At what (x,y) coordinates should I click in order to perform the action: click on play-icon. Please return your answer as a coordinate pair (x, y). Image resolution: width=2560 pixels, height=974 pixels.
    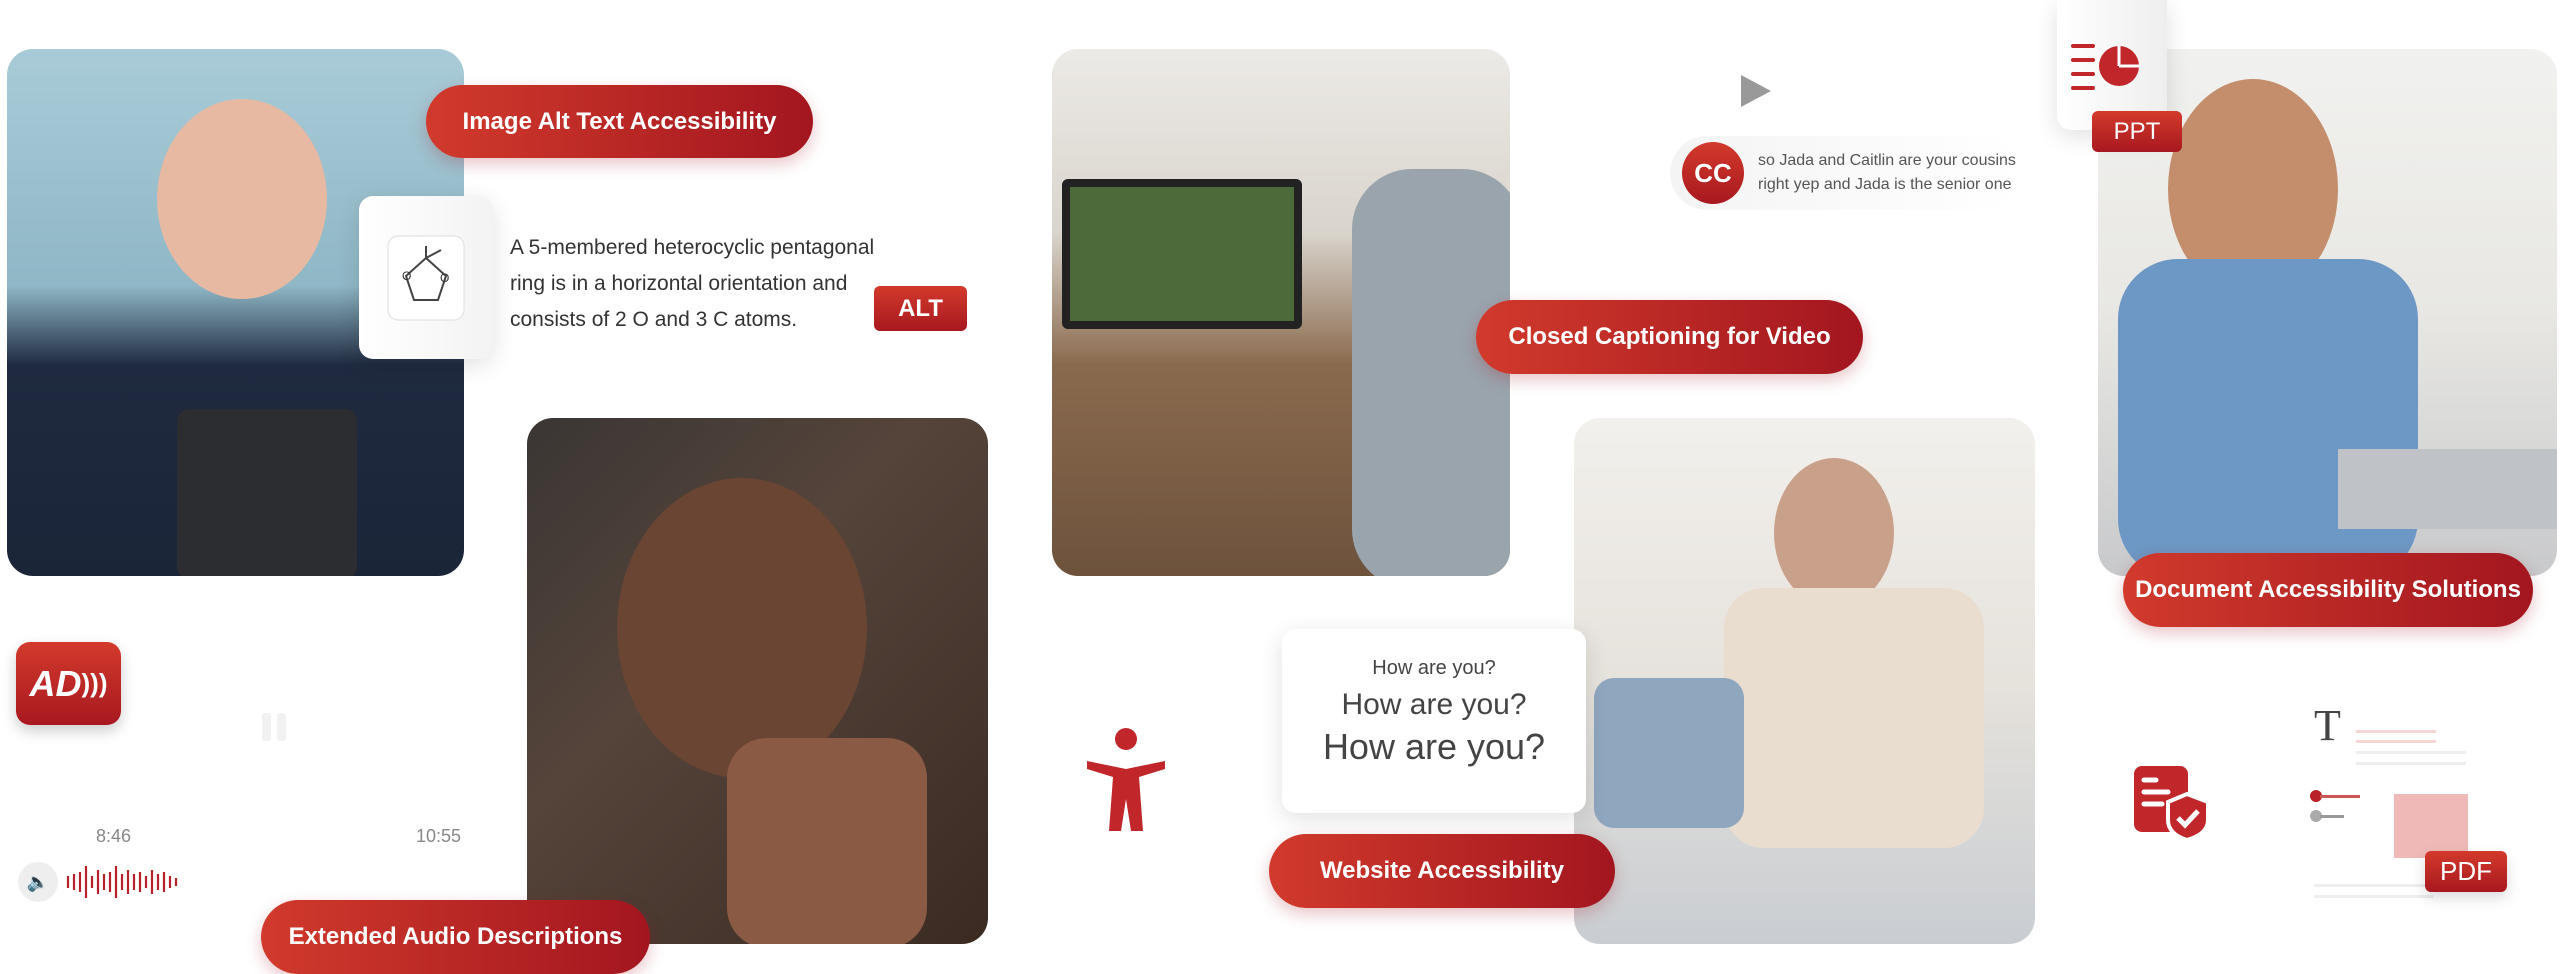
    Looking at the image, I should click on (1756, 91).